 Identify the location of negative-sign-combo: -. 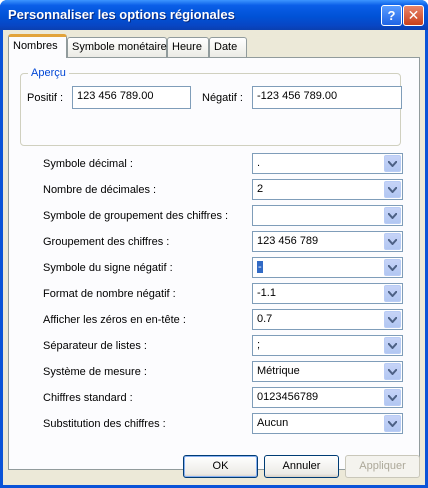
(327, 267).